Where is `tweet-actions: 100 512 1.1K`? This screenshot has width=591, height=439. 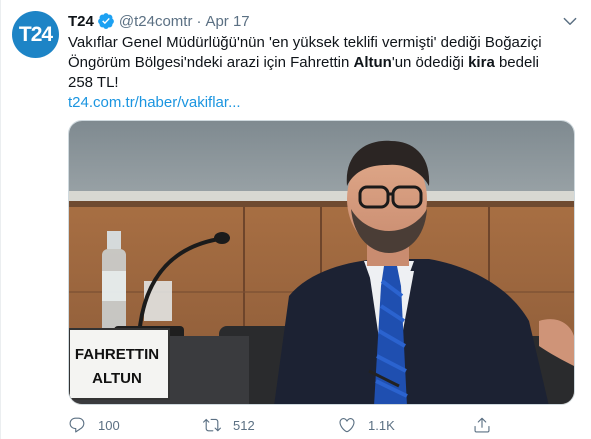
tweet-actions: 100 512 1.1K is located at coordinates (303, 425).